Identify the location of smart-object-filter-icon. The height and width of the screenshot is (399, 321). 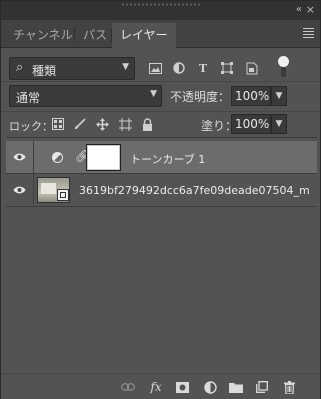
(252, 68).